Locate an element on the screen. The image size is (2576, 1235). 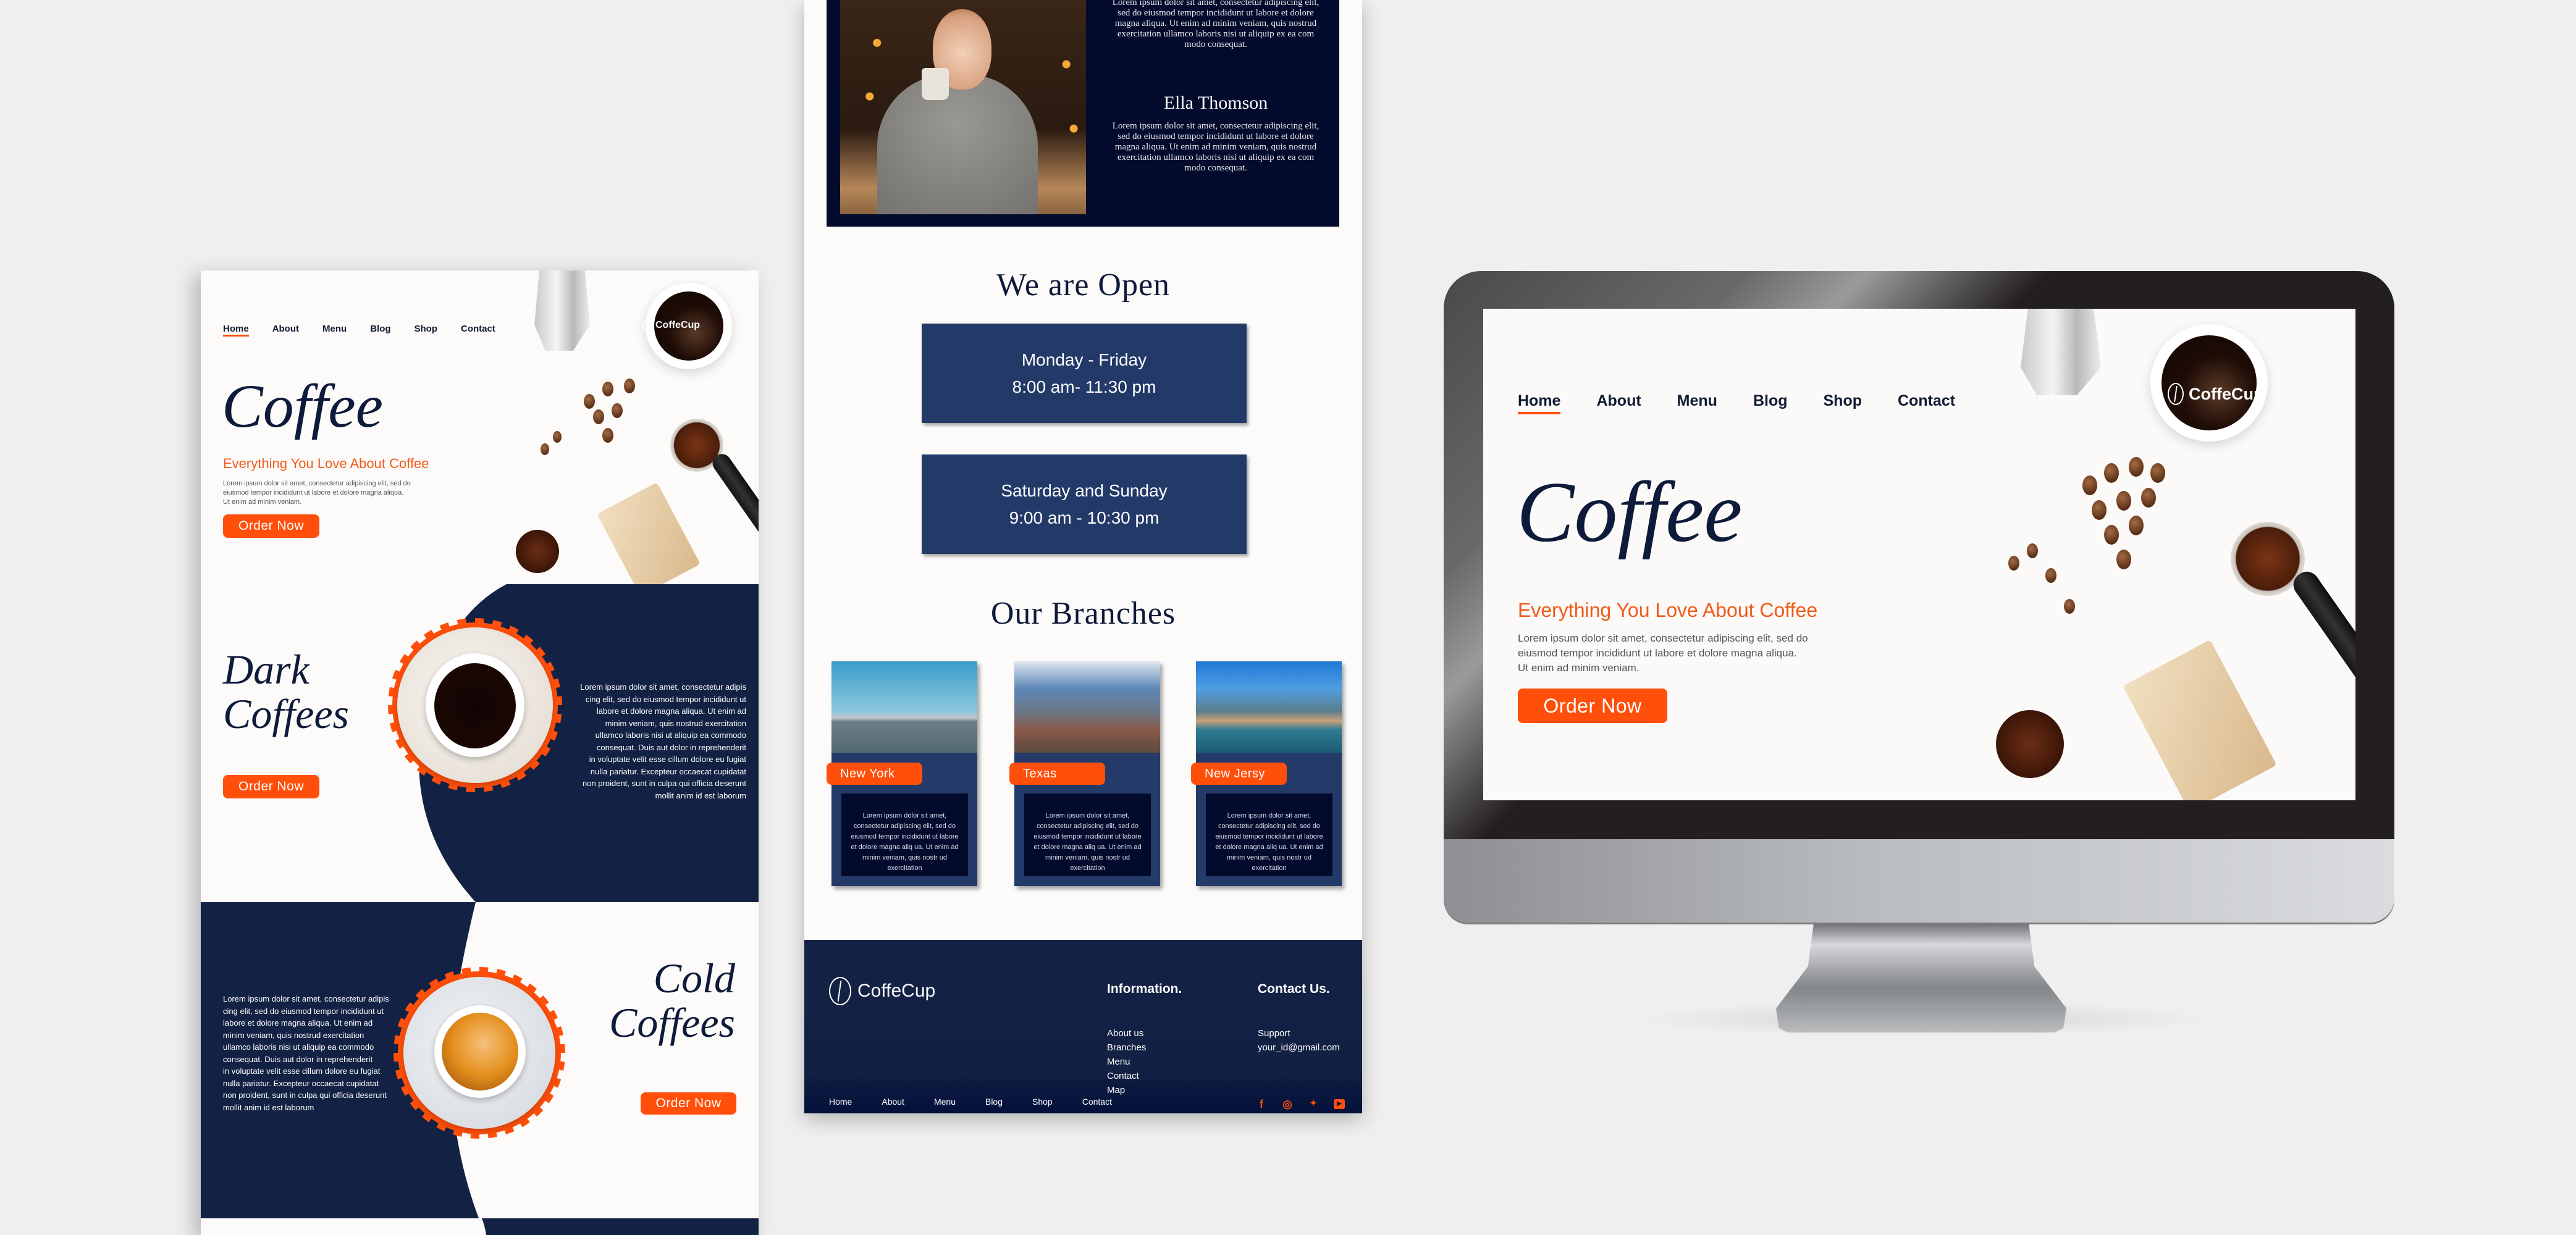
contact-info: Support your_id@gmail.com is located at coordinates (1299, 1040).